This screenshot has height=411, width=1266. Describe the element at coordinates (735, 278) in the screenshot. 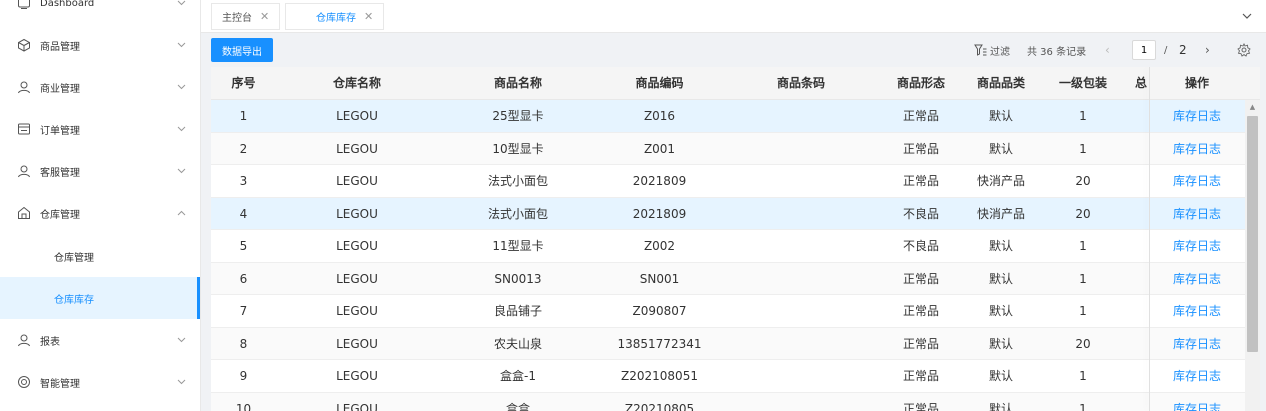

I see `table-row: 6 LEGOU SN0013 SN001 正常品 默认 1 库存日志` at that location.